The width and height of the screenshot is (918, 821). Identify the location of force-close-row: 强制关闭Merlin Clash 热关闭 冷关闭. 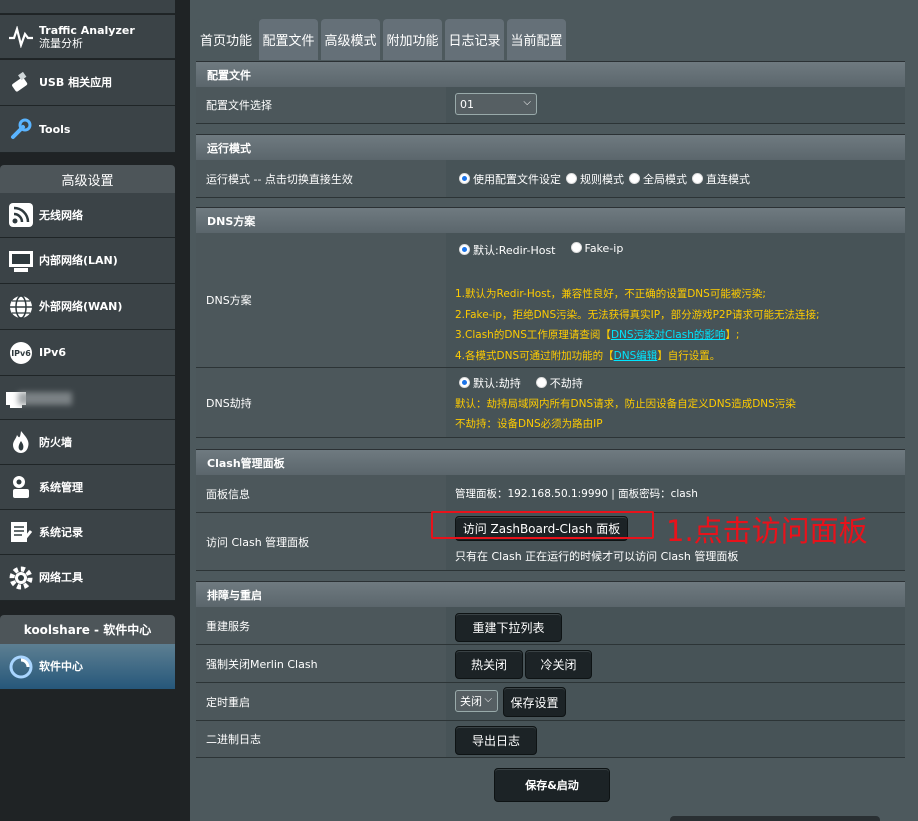
(550, 664).